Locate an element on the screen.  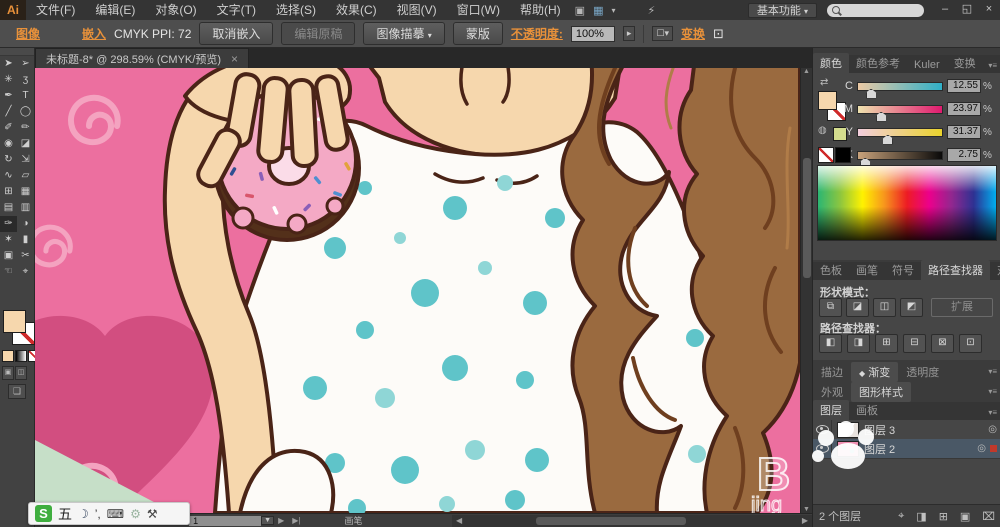
expand-button: 扩展 is located at coordinates (962, 307).